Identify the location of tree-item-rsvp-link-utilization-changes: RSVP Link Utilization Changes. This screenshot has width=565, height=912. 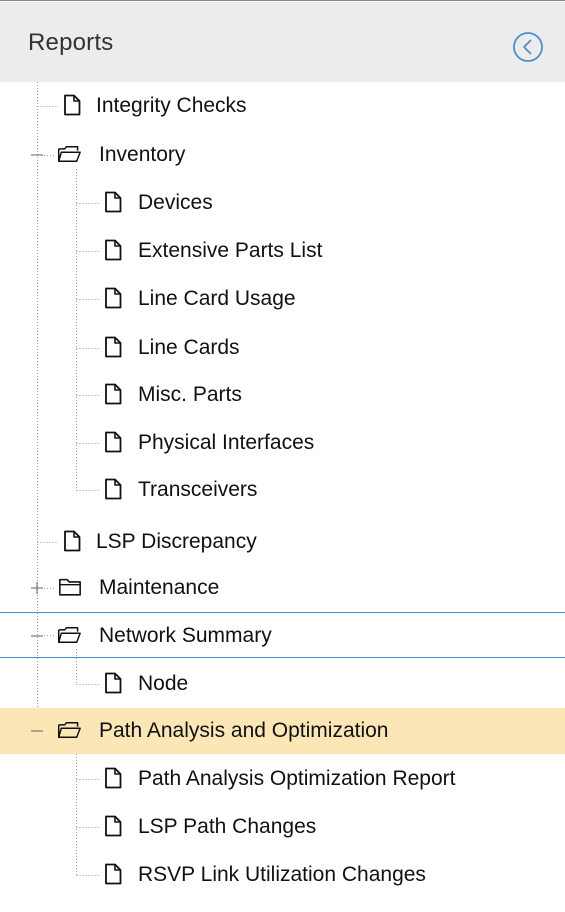
(282, 875).